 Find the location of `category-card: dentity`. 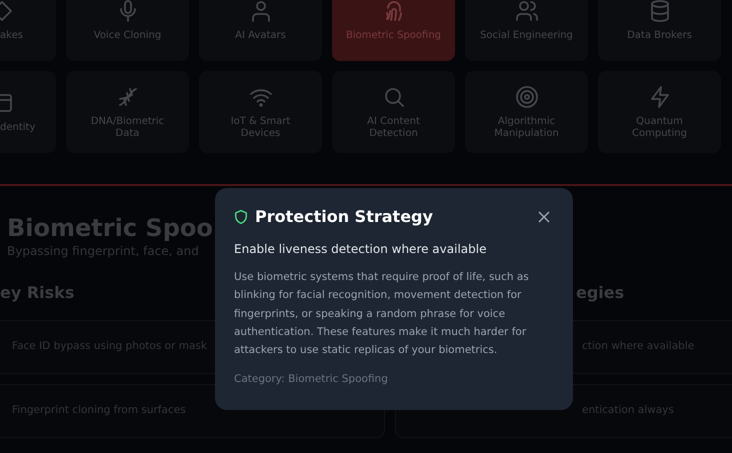

category-card: dentity is located at coordinates (28, 112).